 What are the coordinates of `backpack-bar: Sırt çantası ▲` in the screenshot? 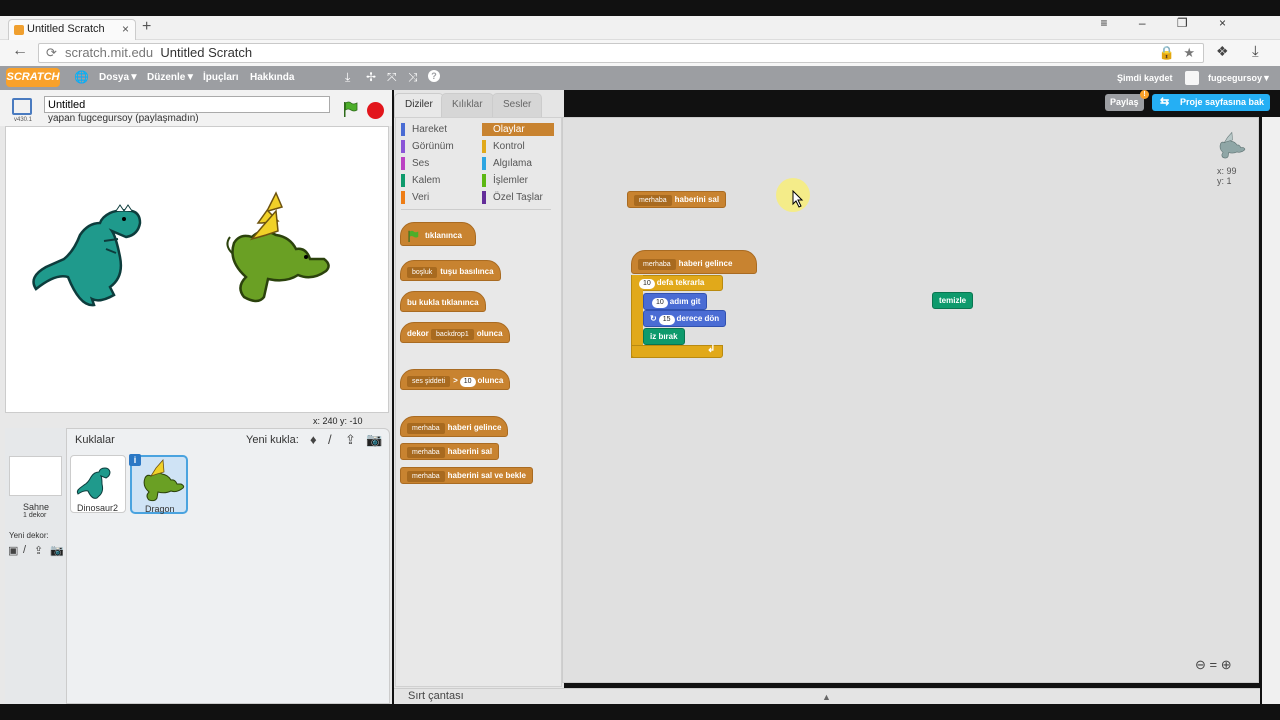 It's located at (827, 696).